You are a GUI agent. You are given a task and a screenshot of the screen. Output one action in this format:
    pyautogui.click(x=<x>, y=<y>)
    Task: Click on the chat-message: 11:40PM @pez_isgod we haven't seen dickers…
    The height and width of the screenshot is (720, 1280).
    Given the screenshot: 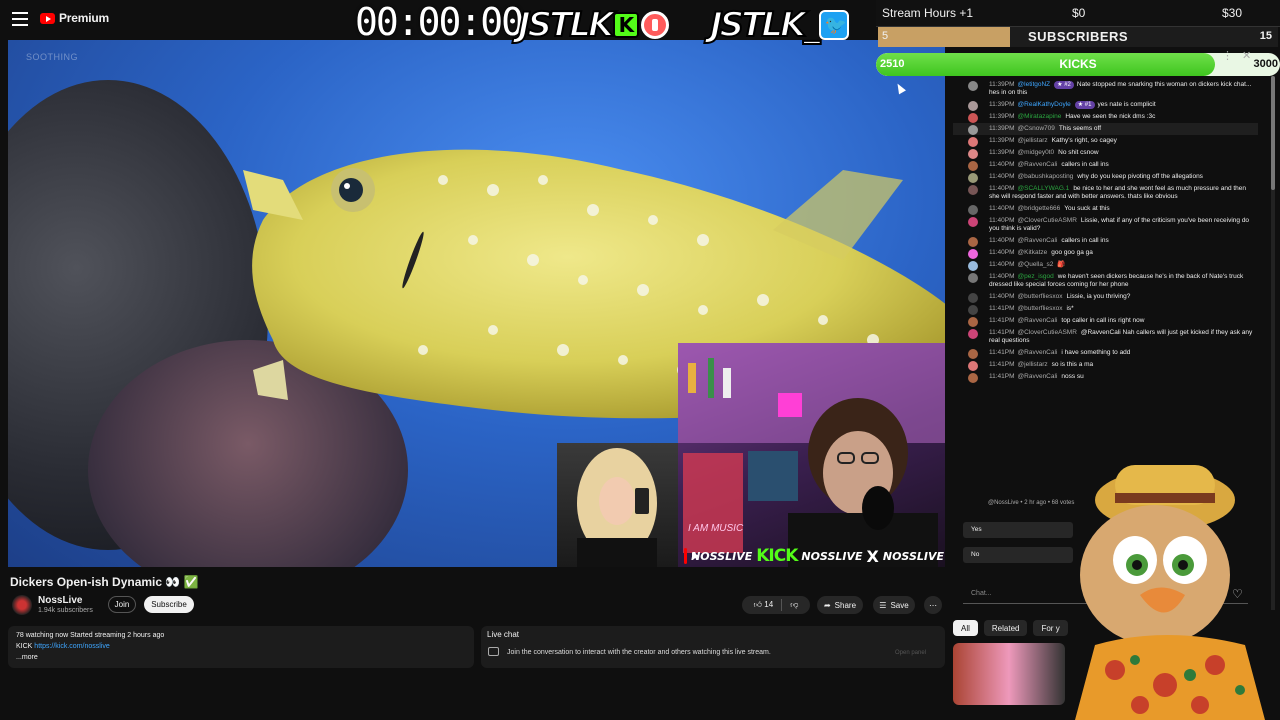 What is the action you would take?
    pyautogui.click(x=1105, y=281)
    